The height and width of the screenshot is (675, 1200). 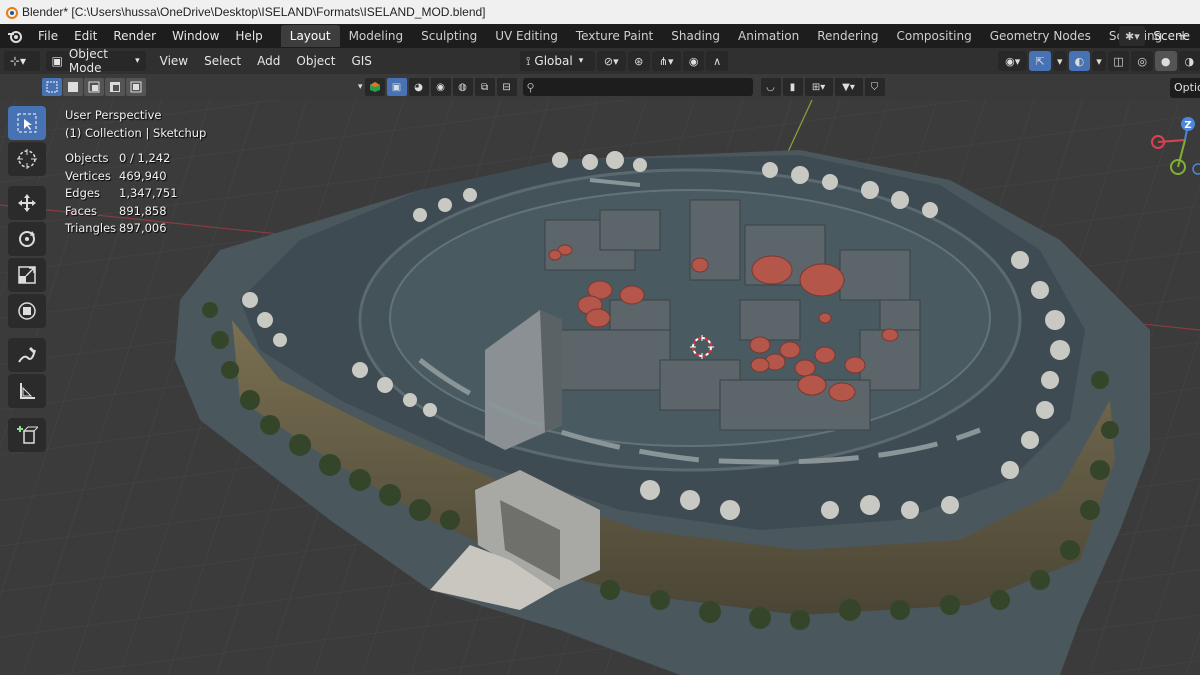 I want to click on rotate-icon, so click(x=27, y=239).